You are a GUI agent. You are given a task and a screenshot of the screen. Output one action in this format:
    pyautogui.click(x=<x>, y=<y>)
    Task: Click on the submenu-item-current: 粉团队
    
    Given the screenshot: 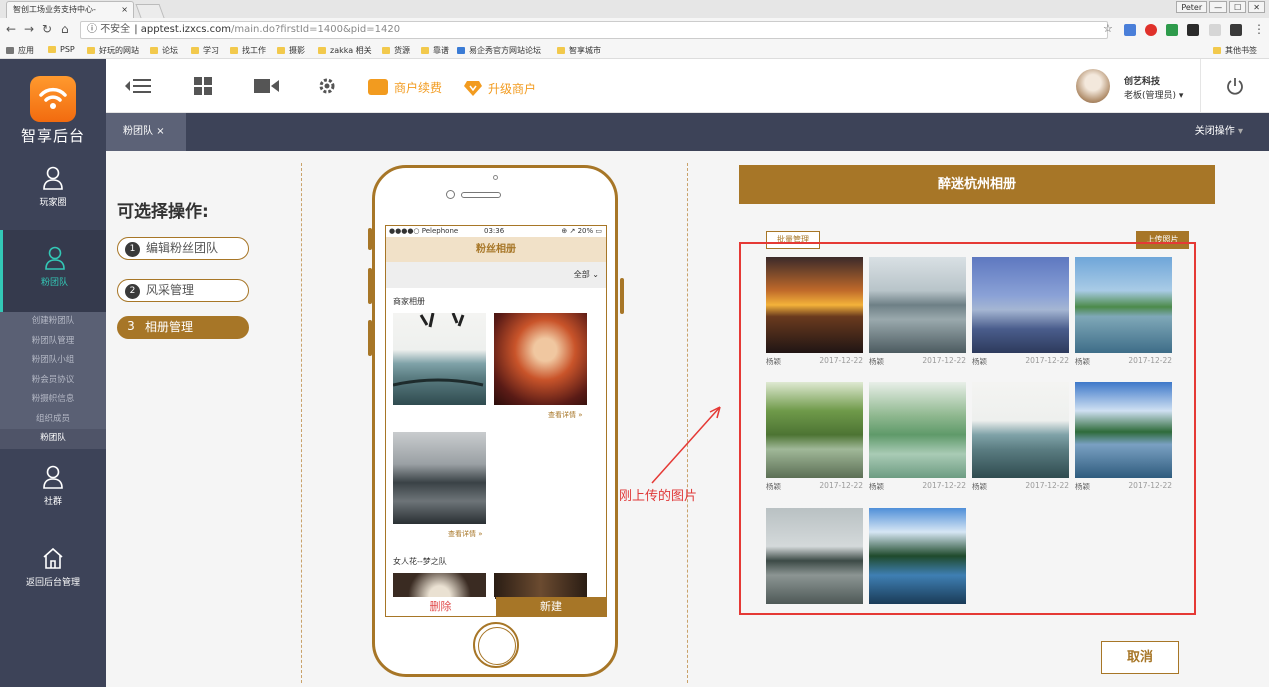 What is the action you would take?
    pyautogui.click(x=53, y=439)
    